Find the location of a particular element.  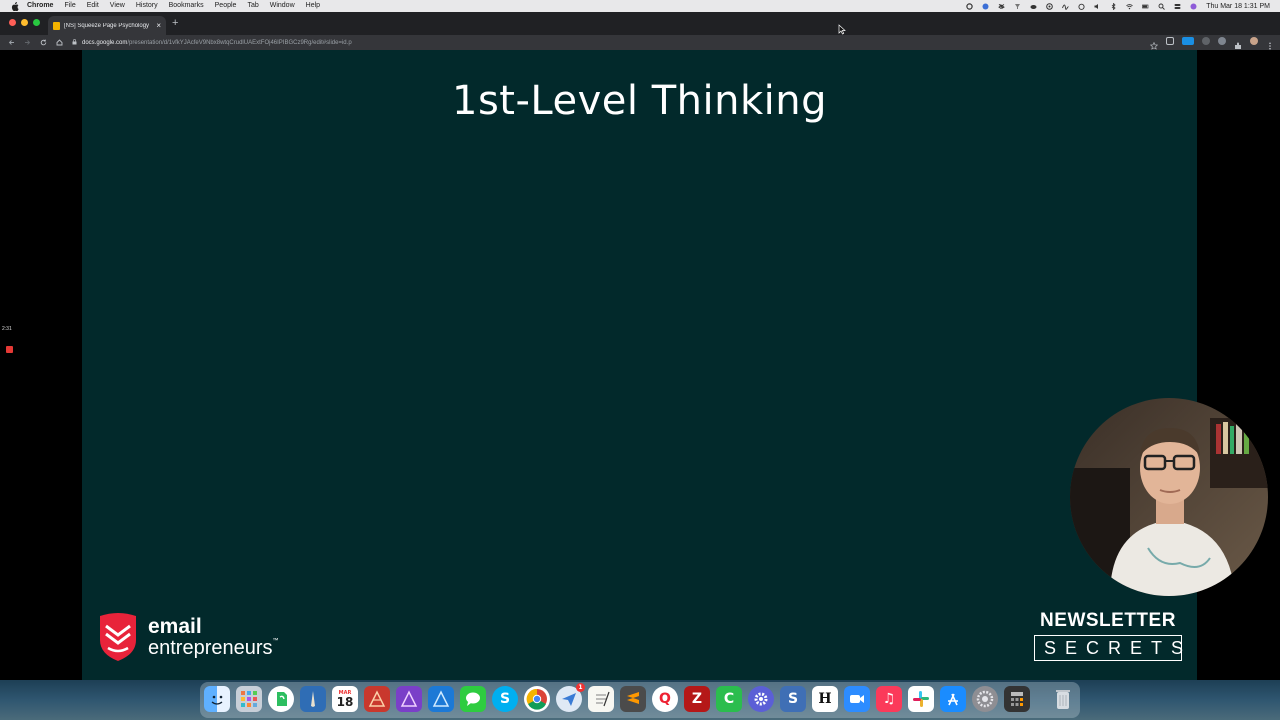

filezilla-icon: Z is located at coordinates (697, 699).